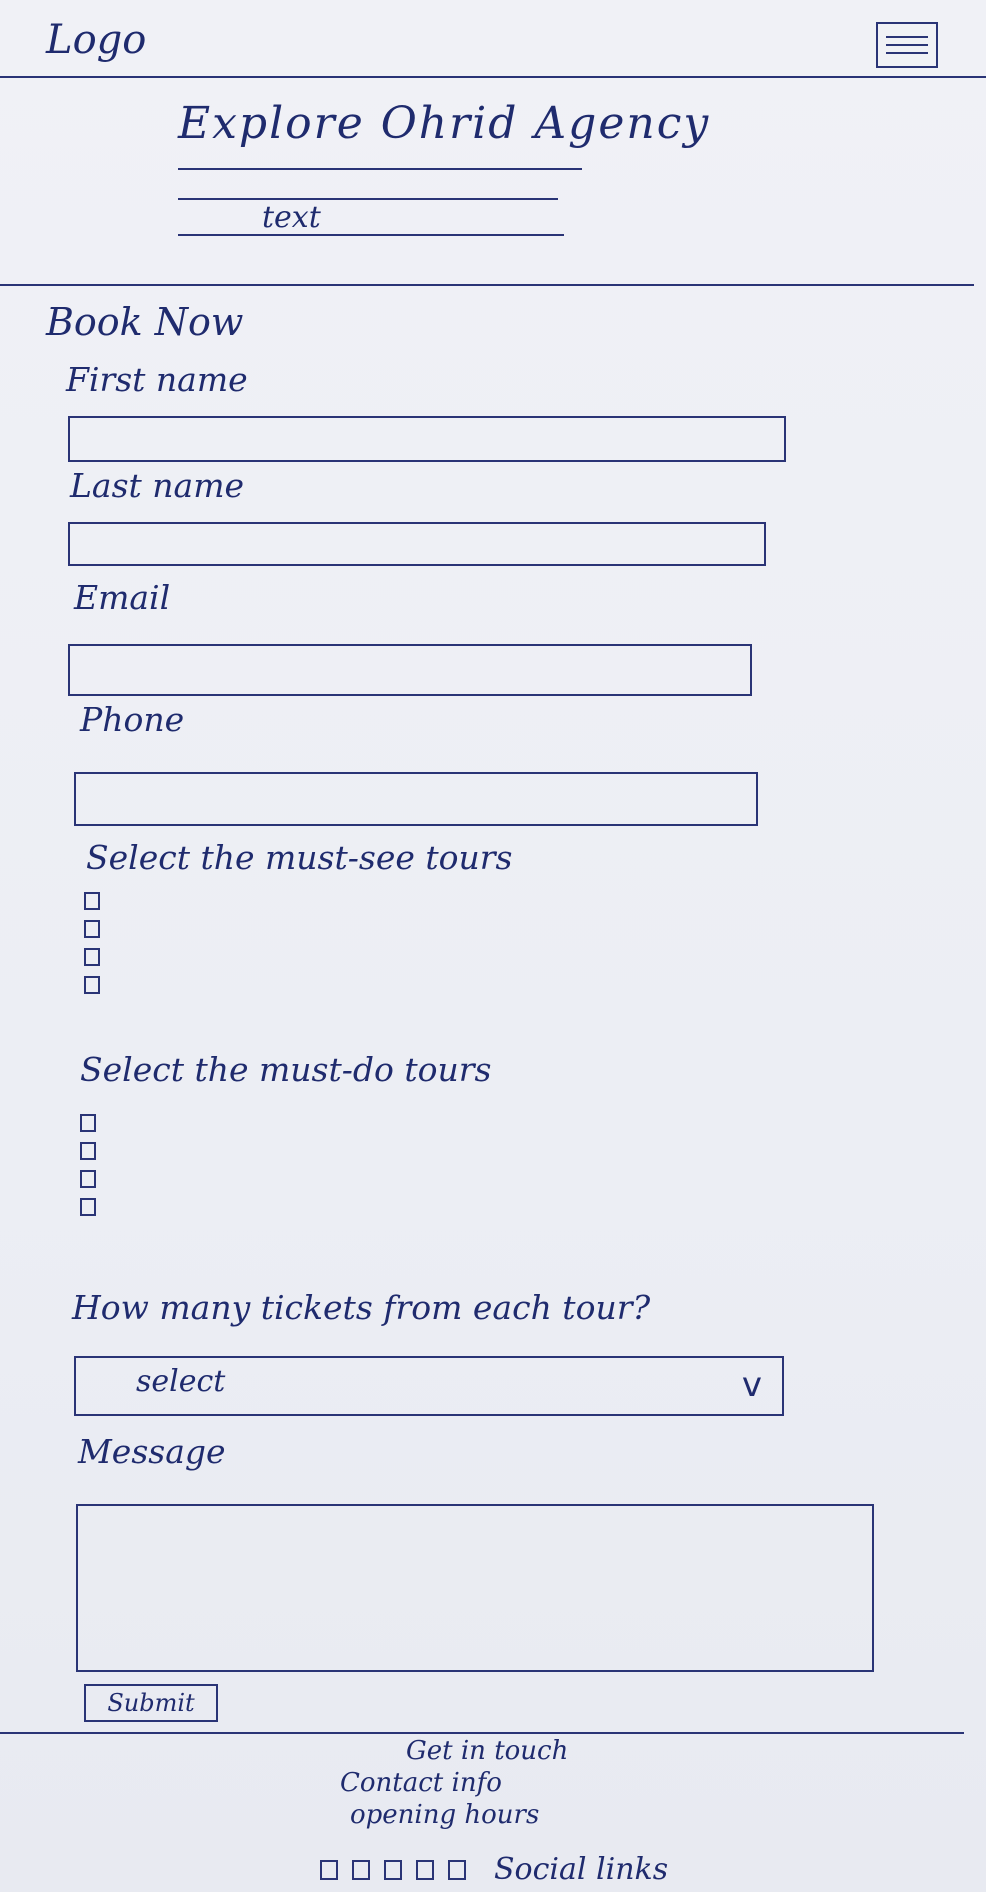 This screenshot has width=986, height=1892. What do you see at coordinates (361, 1307) in the screenshot?
I see `tickets-label: How many tickets from each tour?` at bounding box center [361, 1307].